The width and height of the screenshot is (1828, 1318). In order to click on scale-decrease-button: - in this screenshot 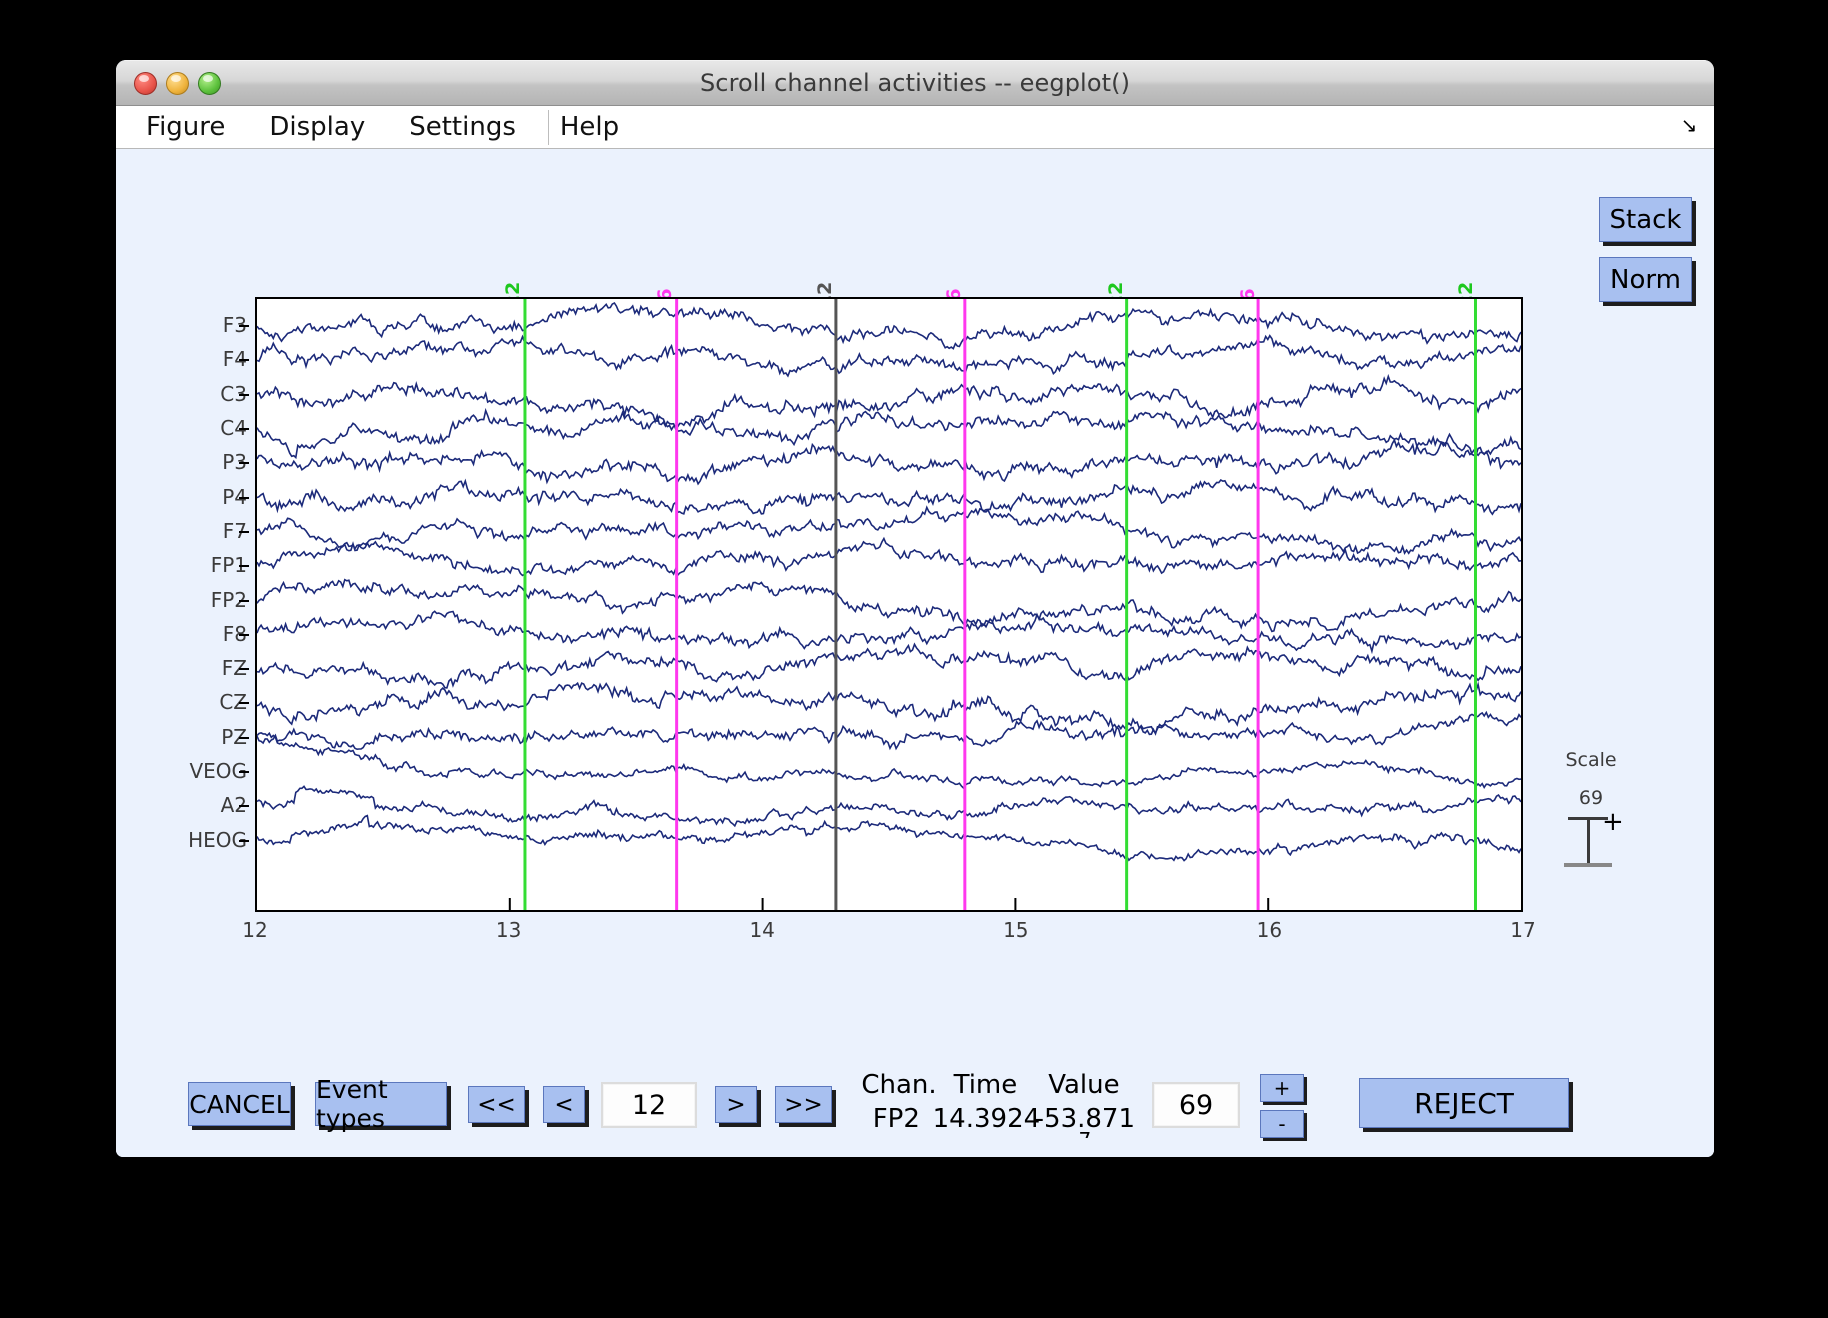, I will do `click(1282, 1124)`.